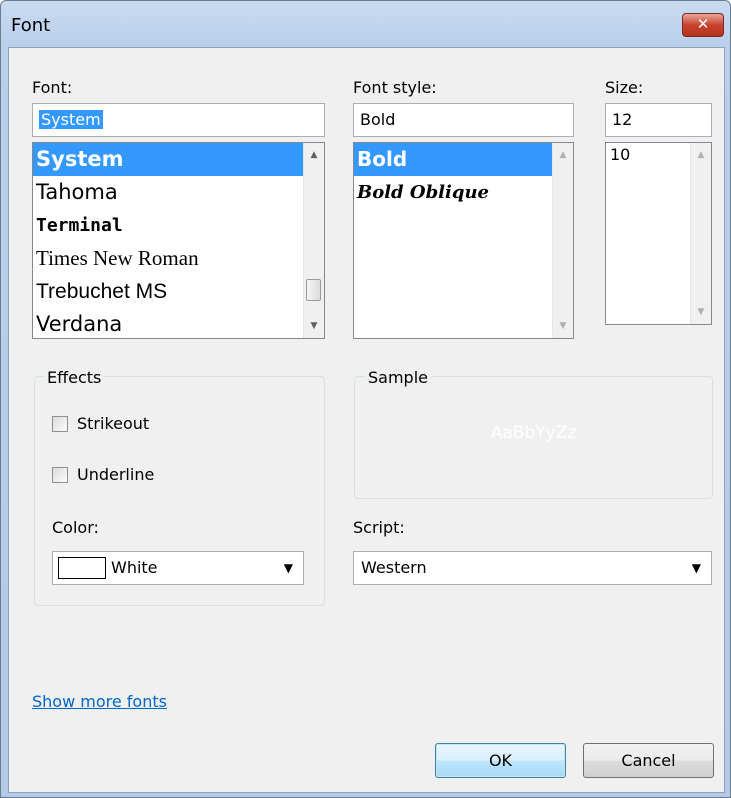  What do you see at coordinates (624, 87) in the screenshot?
I see `size-label: Size:` at bounding box center [624, 87].